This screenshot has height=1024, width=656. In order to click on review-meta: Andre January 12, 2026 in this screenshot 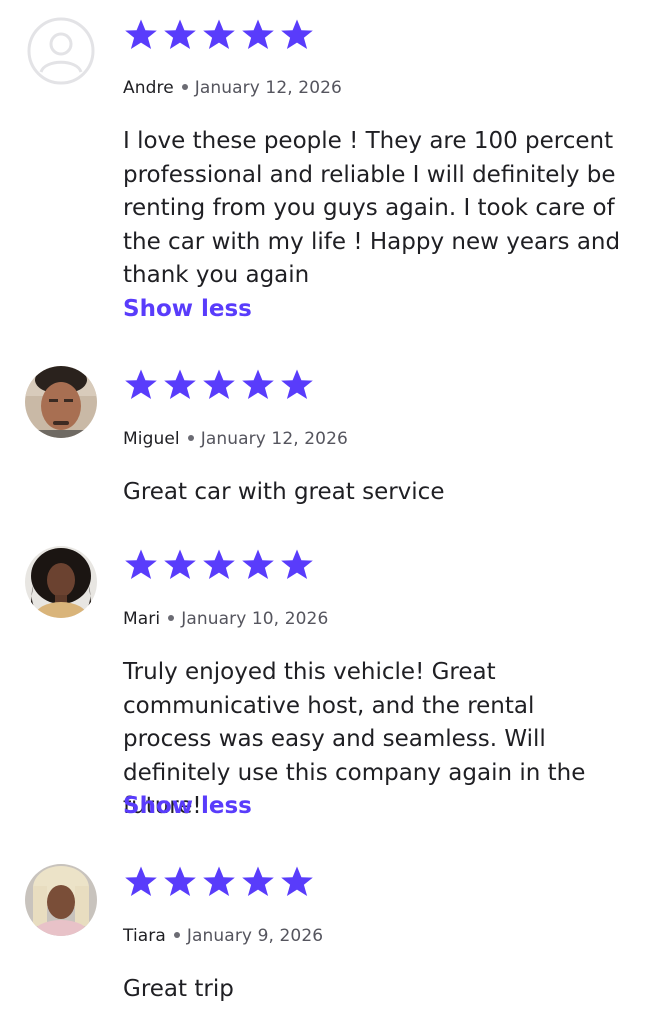, I will do `click(232, 88)`.